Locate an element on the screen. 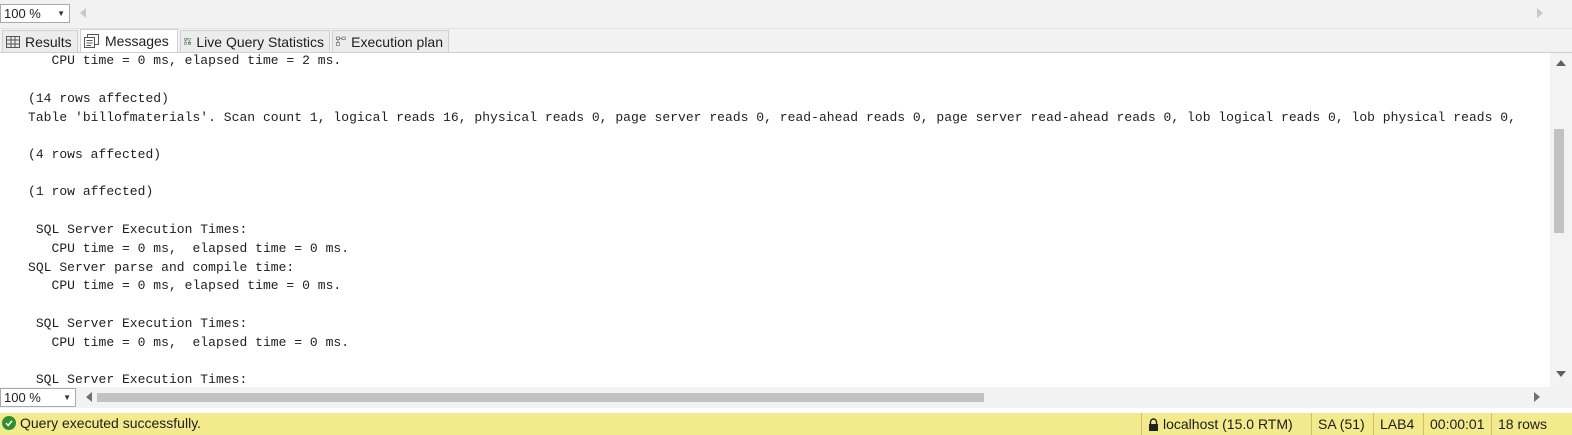  tab-execution-plan-label: Execution plan is located at coordinates (397, 41).